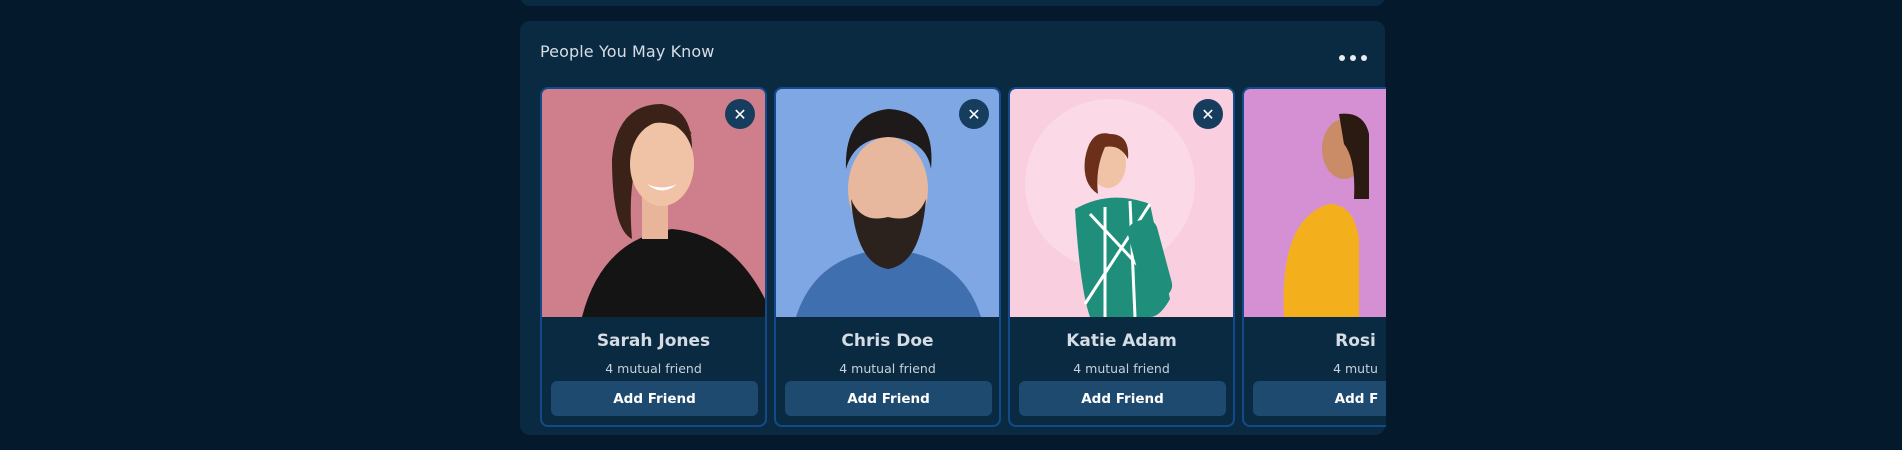  Describe the element at coordinates (627, 51) in the screenshot. I see `panel-title: People You May Know` at that location.